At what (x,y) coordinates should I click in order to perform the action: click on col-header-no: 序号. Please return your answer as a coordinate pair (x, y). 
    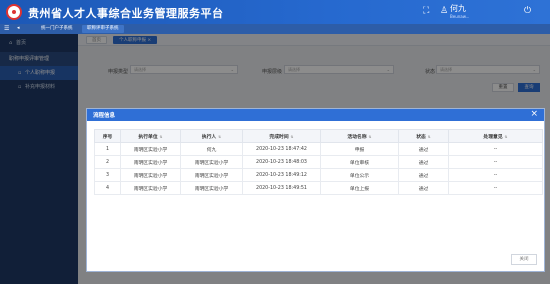
    Looking at the image, I should click on (107, 136).